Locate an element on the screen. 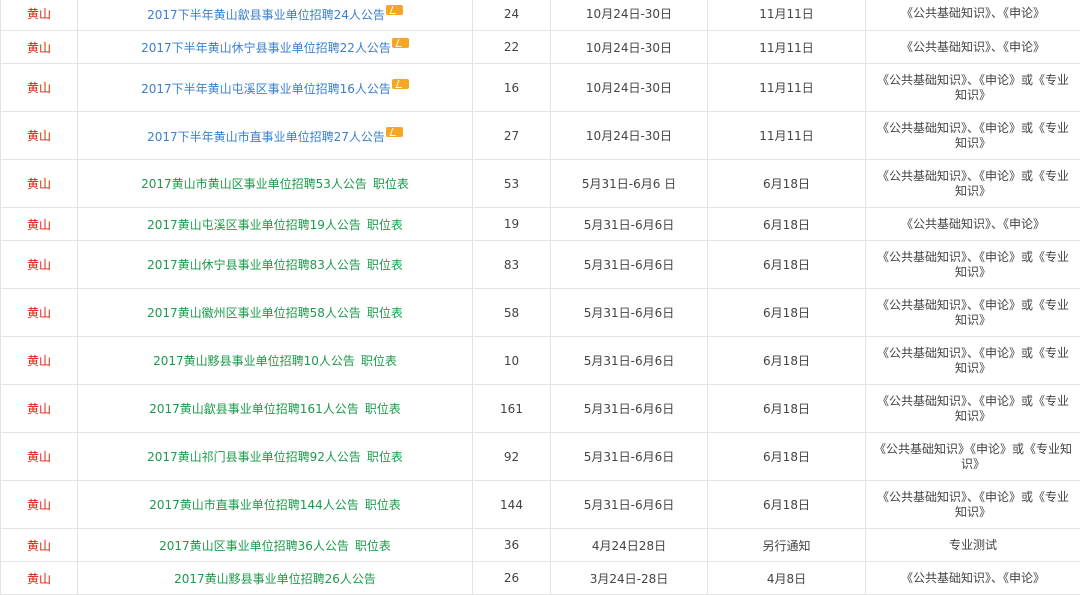  announcement-cell: 2017下半年黄山歙县事业单位招聘24人公告 is located at coordinates (275, 15).